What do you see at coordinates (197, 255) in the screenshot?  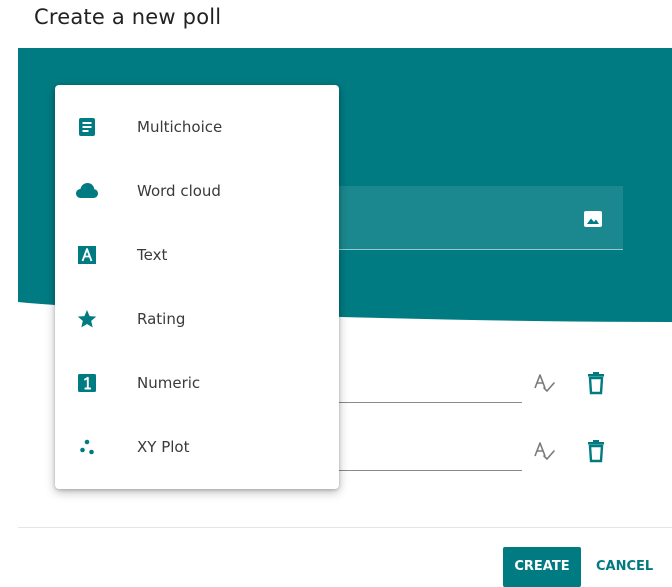 I see `menu-item-text: Text` at bounding box center [197, 255].